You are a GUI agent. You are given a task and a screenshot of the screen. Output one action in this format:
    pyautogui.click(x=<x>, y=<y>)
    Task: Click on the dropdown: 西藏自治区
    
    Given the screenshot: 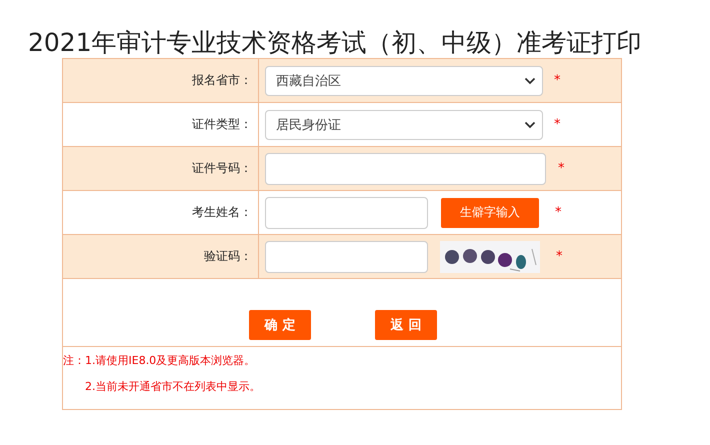 What is the action you would take?
    pyautogui.click(x=404, y=81)
    